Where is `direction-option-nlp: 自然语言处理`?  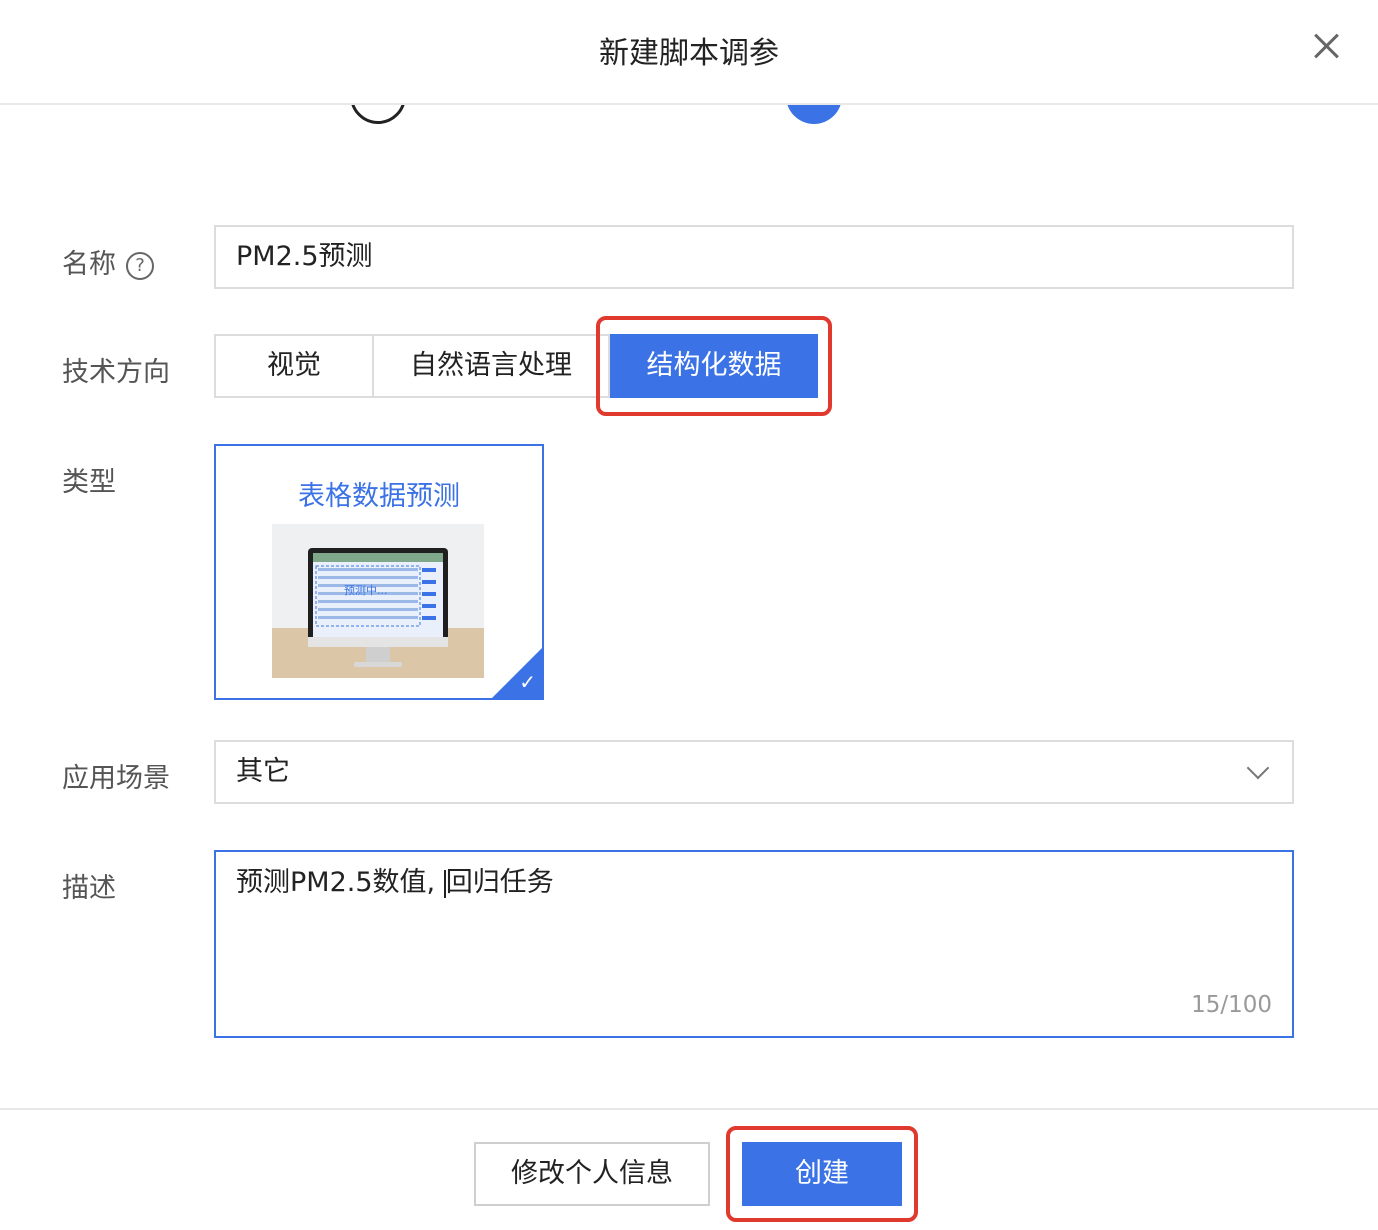
direction-option-nlp: 自然语言处理 is located at coordinates (492, 366).